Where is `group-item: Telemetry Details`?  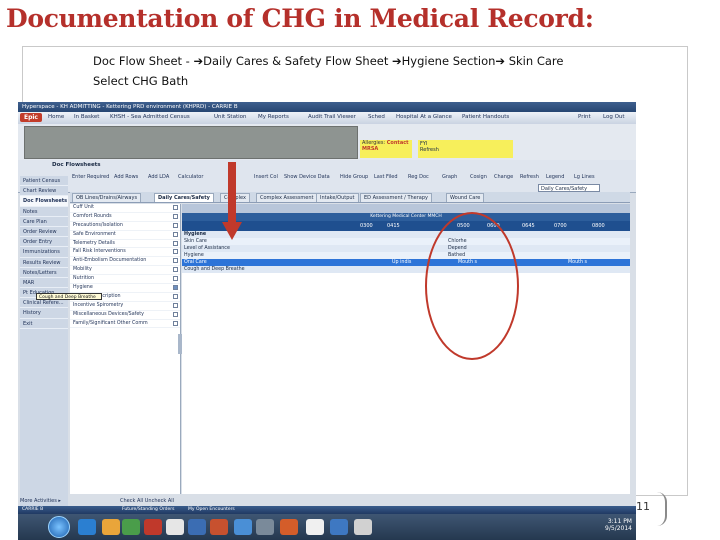 group-item: Telemetry Details is located at coordinates (125, 244).